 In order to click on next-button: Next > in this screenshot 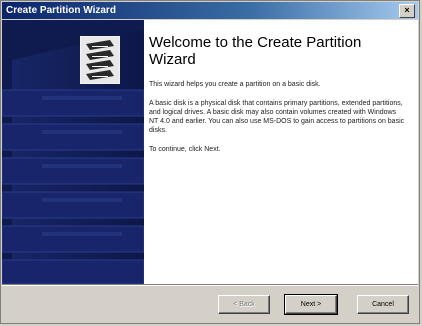, I will do `click(311, 304)`.